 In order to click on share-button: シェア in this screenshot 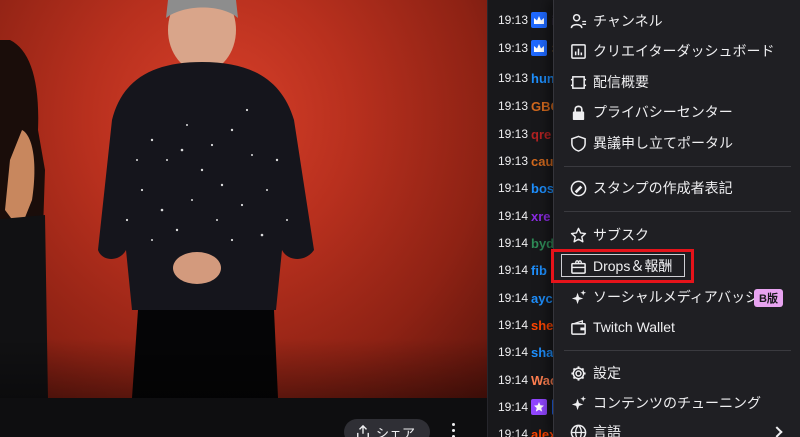, I will do `click(387, 428)`.